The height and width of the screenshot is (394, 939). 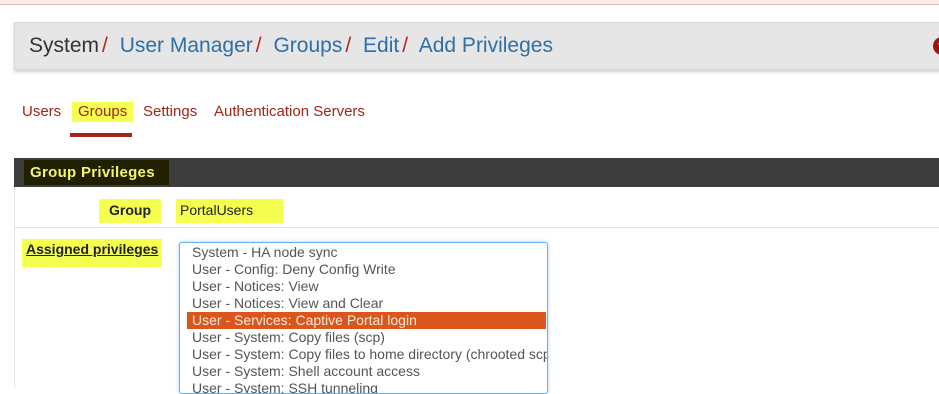 I want to click on active-tab-indicator, so click(x=101, y=135).